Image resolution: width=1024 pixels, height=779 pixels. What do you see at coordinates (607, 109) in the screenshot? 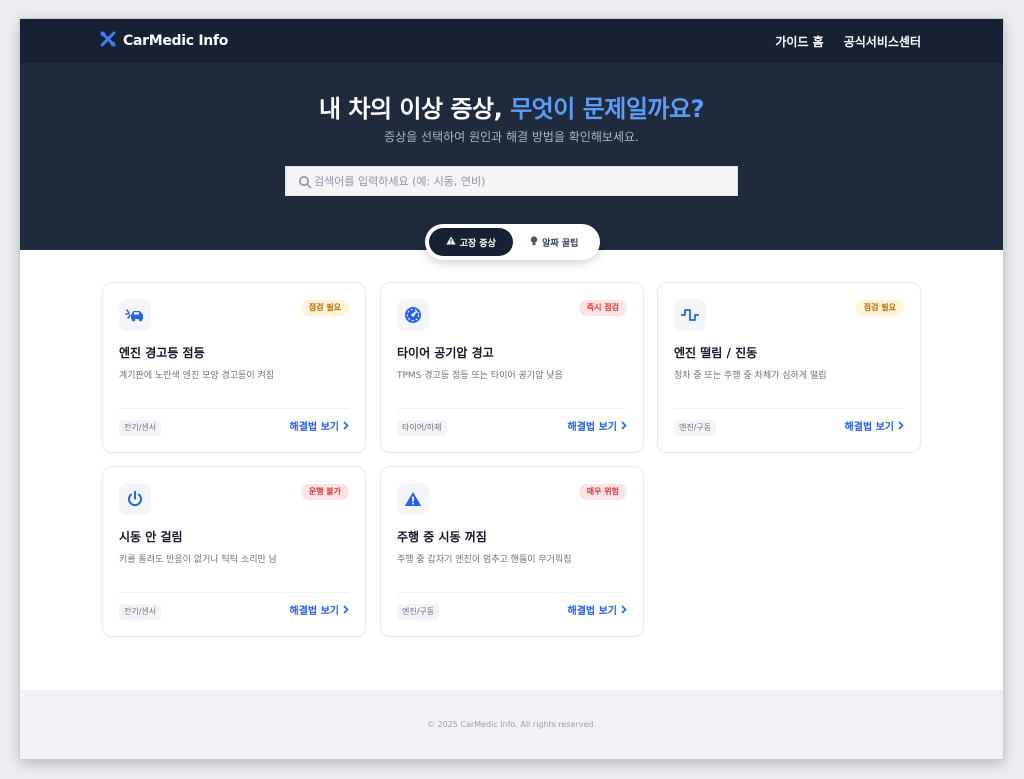
I see `title-accent: 무엇이 문제일까요?` at bounding box center [607, 109].